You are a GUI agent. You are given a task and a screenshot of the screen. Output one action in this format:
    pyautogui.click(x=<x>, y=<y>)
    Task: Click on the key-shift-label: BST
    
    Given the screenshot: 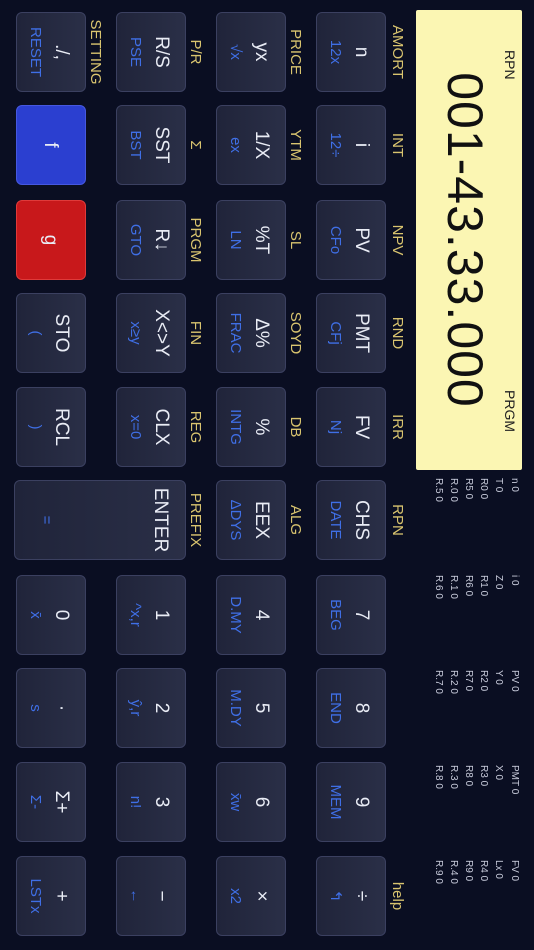 What is the action you would take?
    pyautogui.click(x=135, y=145)
    